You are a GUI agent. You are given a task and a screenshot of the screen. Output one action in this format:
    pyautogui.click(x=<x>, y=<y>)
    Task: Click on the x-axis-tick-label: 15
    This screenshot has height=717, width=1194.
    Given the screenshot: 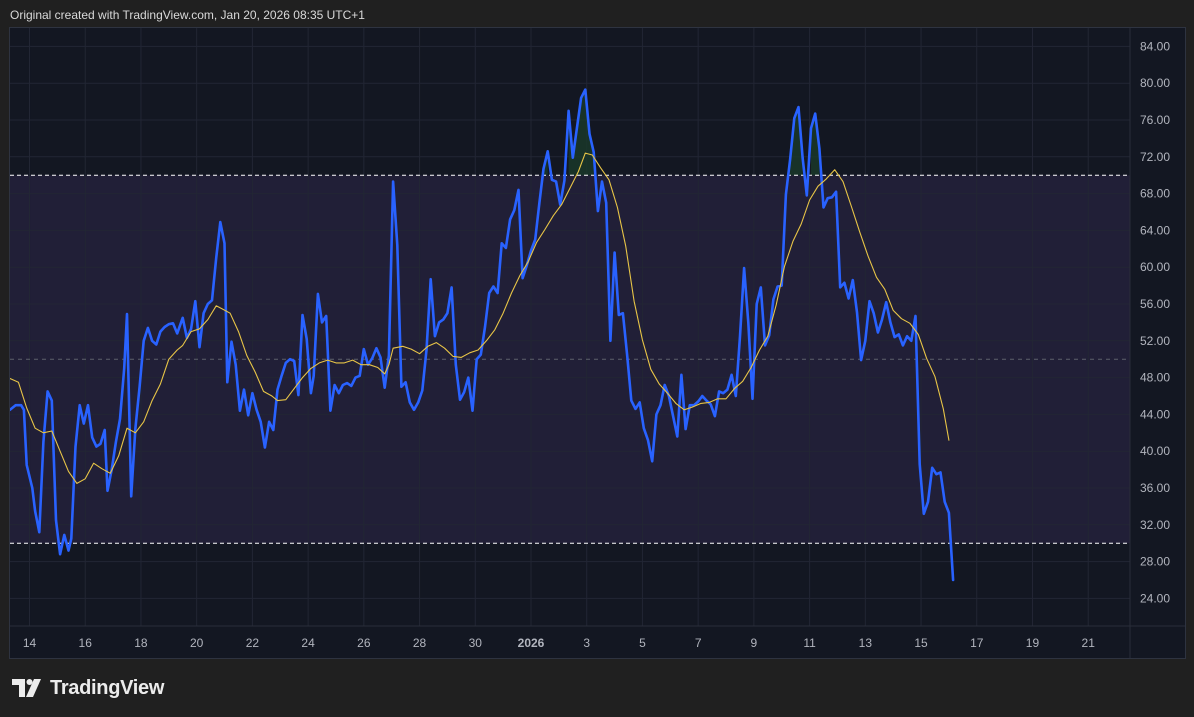 What is the action you would take?
    pyautogui.click(x=921, y=643)
    